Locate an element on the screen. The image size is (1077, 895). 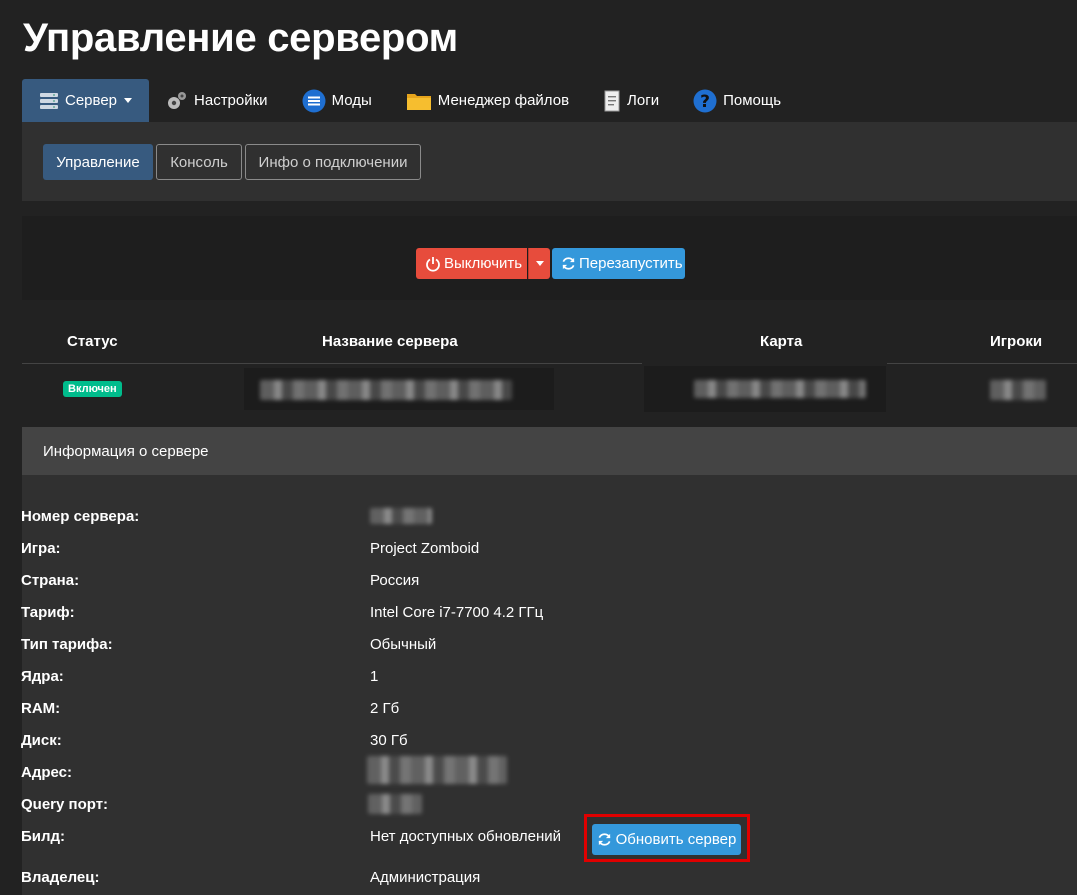
subtab-console: Консоль is located at coordinates (199, 162).